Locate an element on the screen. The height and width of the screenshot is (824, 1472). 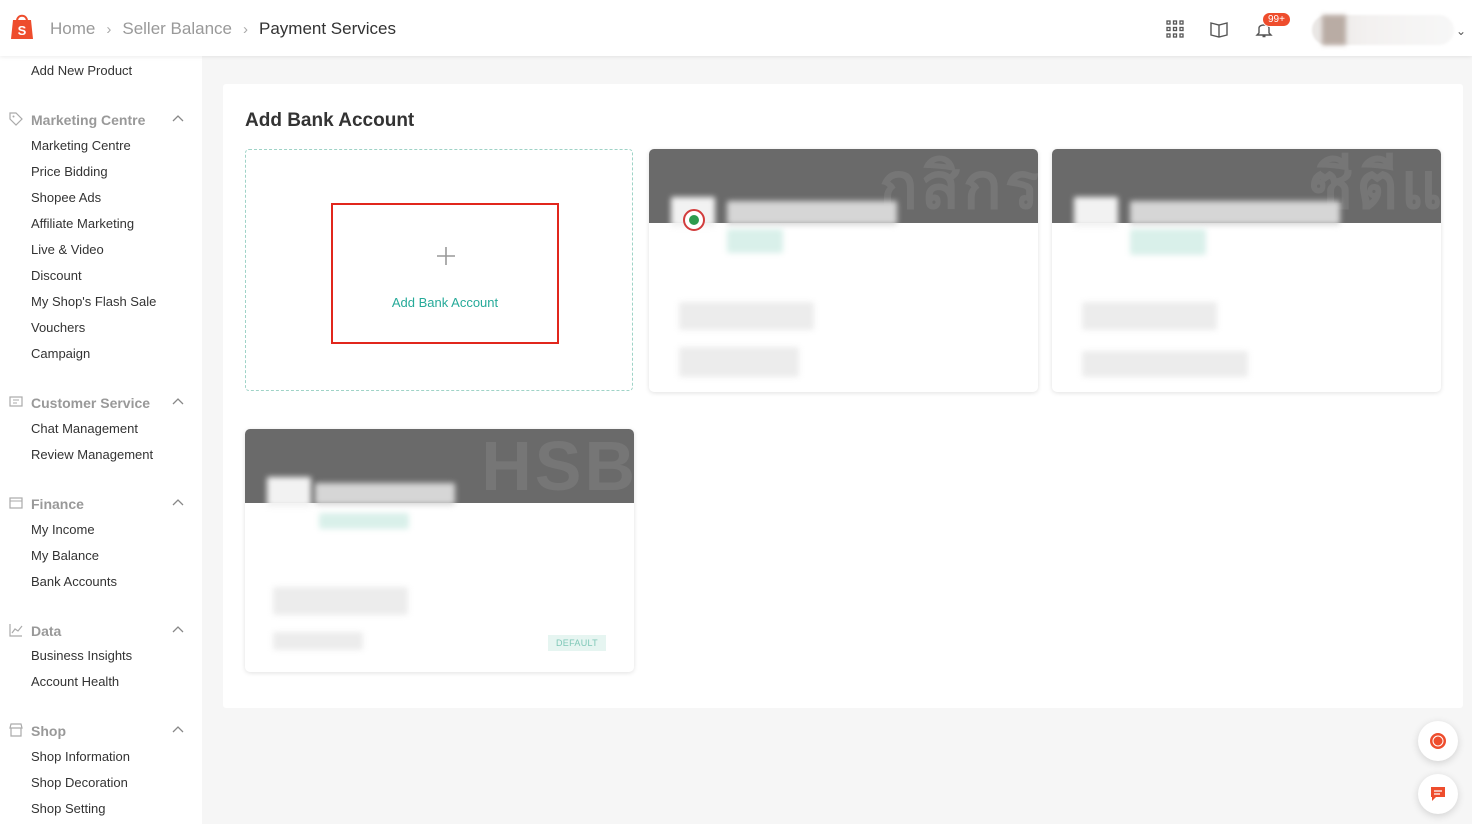
sidebar-item-affiliate-marketing: Affiliate Marketing is located at coordinates (82, 223).